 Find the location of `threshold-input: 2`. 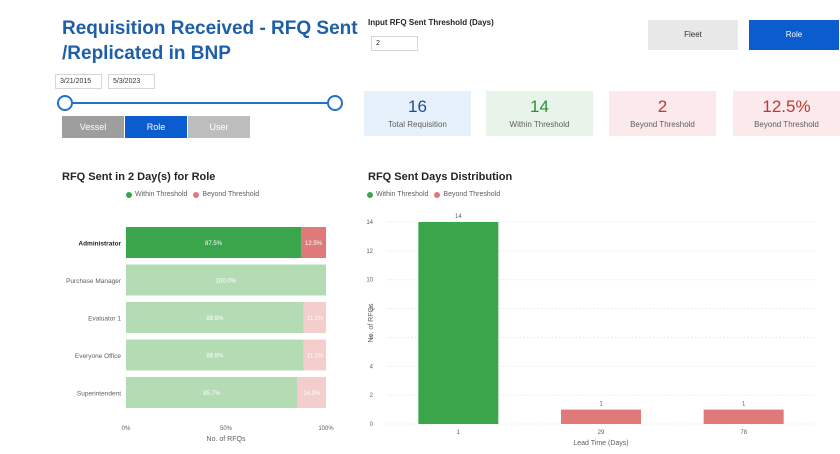

threshold-input: 2 is located at coordinates (394, 43).